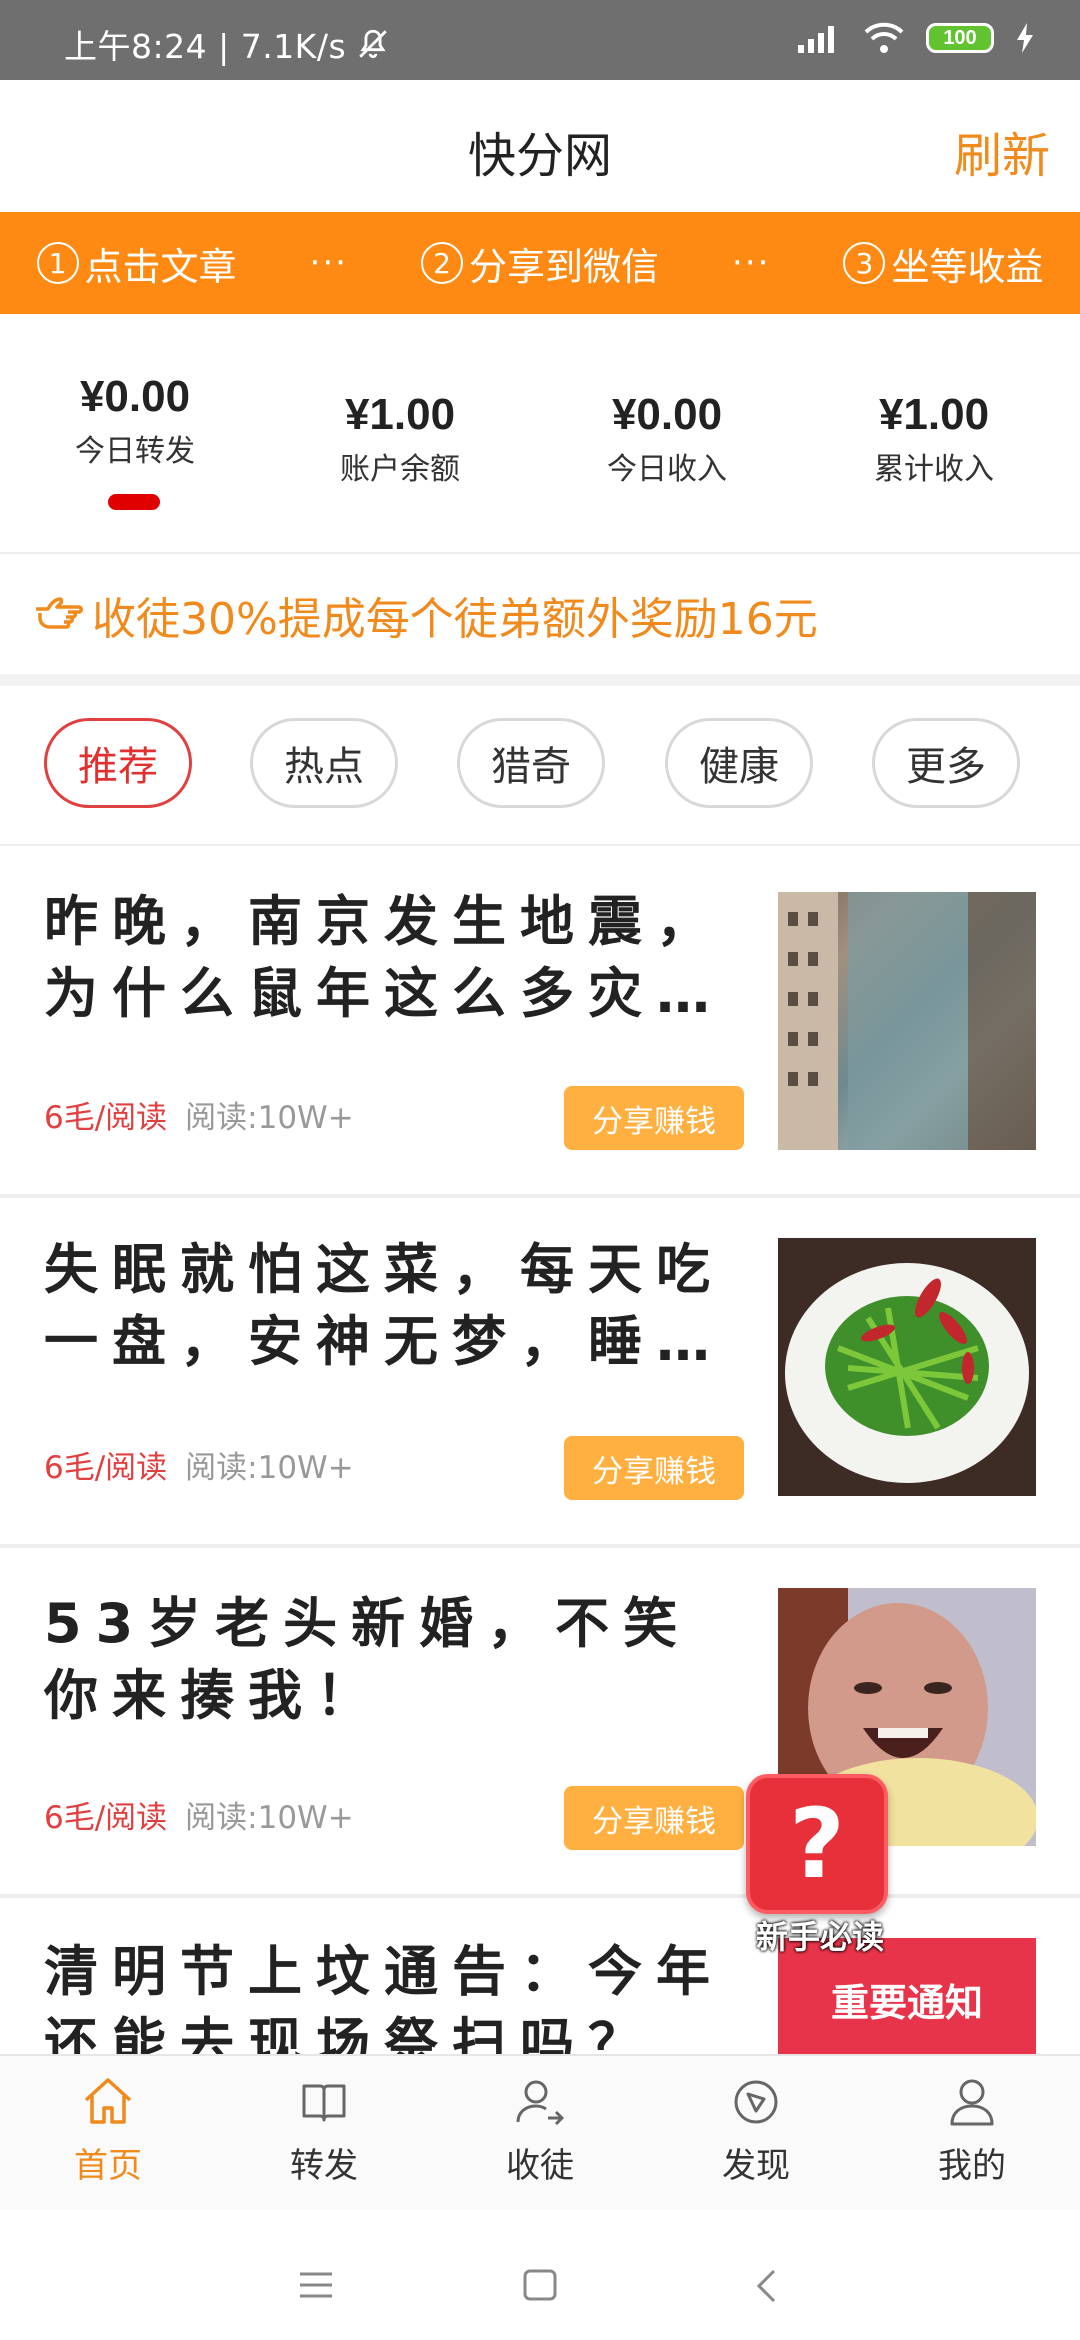  What do you see at coordinates (946, 763) in the screenshot?
I see `tab-more: 更多` at bounding box center [946, 763].